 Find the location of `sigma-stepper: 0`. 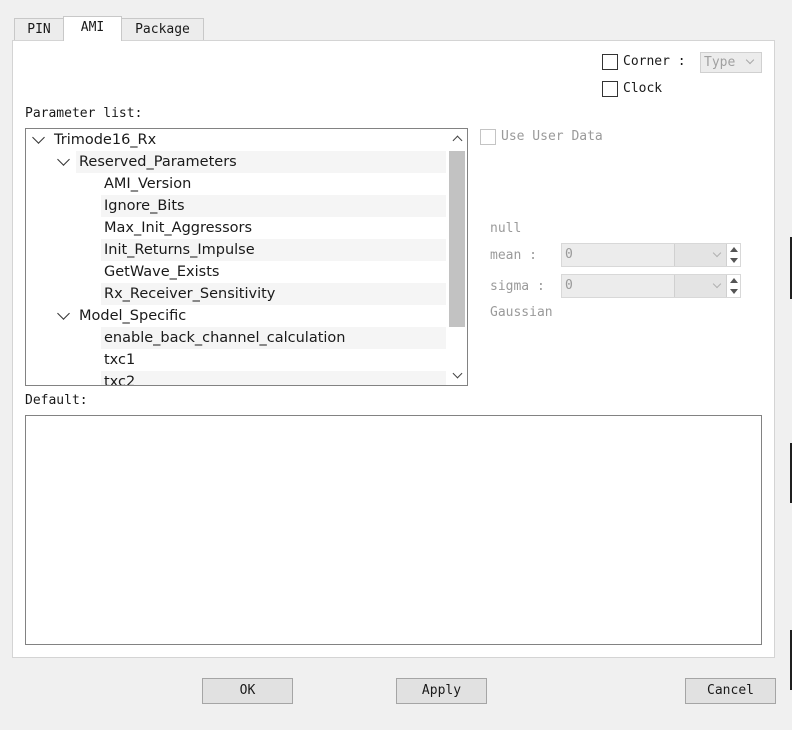

sigma-stepper: 0 is located at coordinates (651, 286).